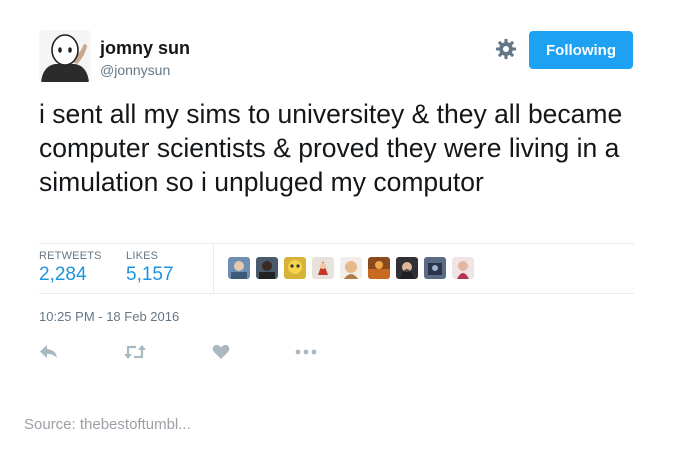  I want to click on user-handle: @jonnysun, so click(135, 70).